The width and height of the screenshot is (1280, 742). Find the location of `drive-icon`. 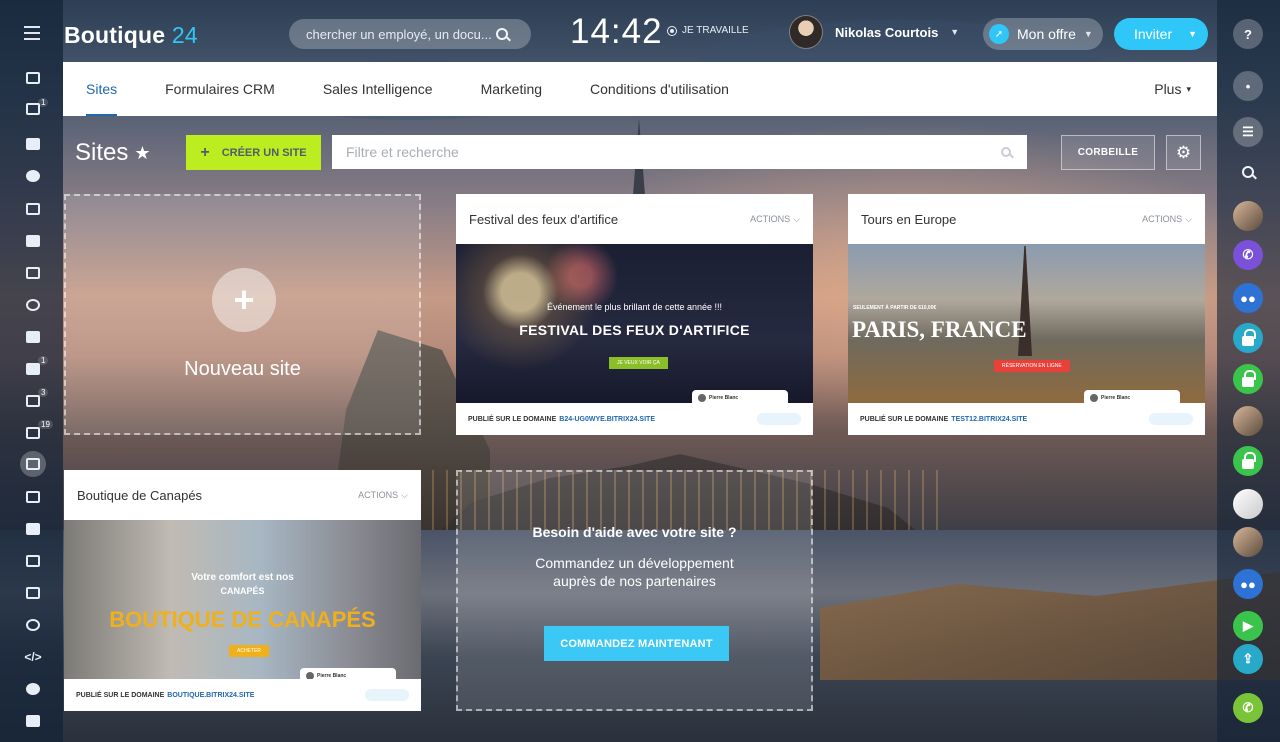

drive-icon is located at coordinates (33, 209).